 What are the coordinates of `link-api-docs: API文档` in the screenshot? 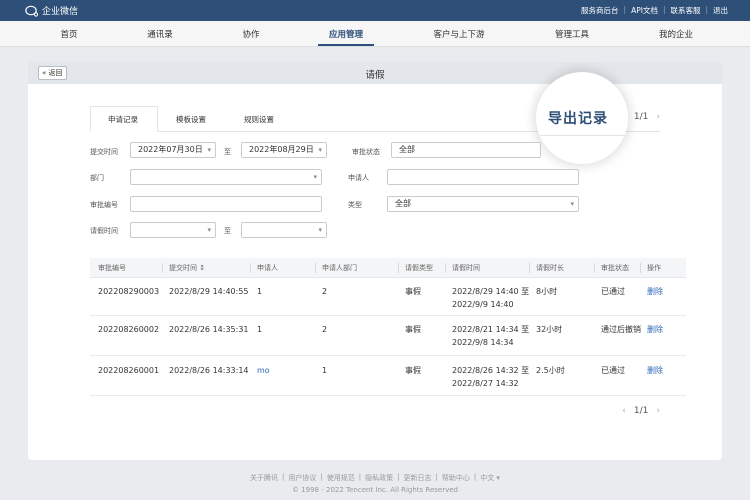 It's located at (644, 10).